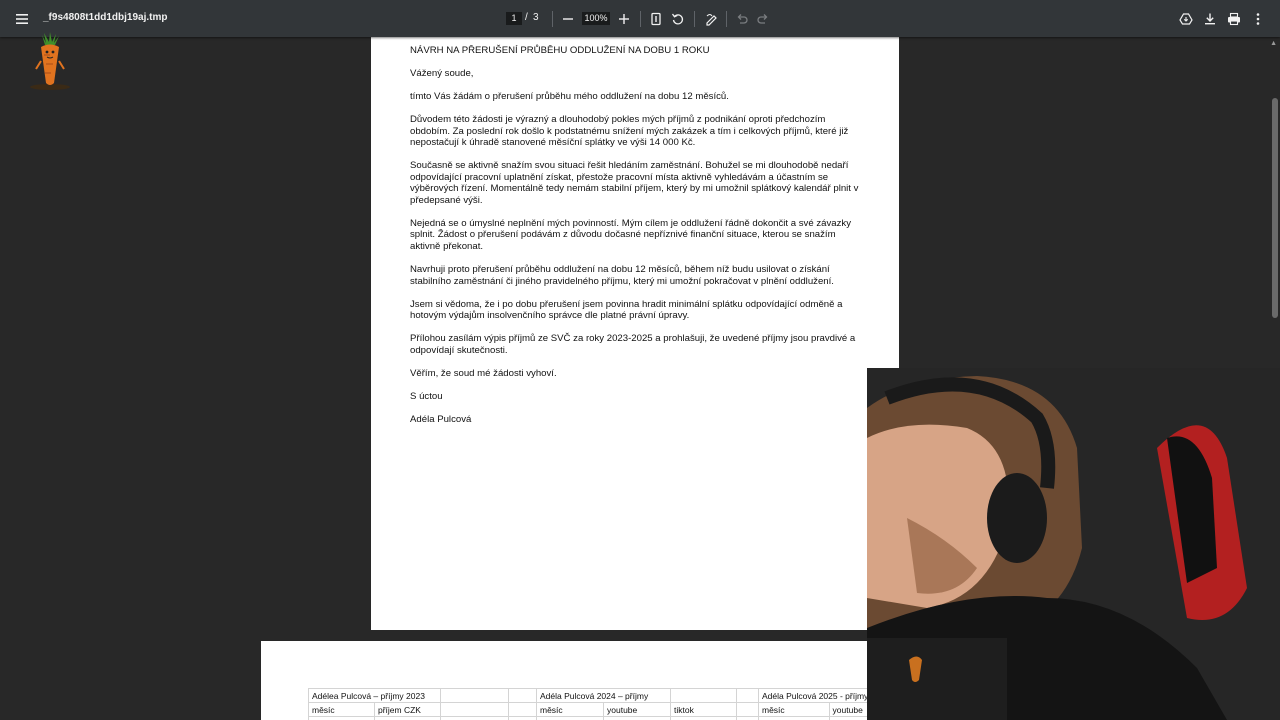  What do you see at coordinates (407, 709) in the screenshot?
I see `table-header-cell: příjem CZK` at bounding box center [407, 709].